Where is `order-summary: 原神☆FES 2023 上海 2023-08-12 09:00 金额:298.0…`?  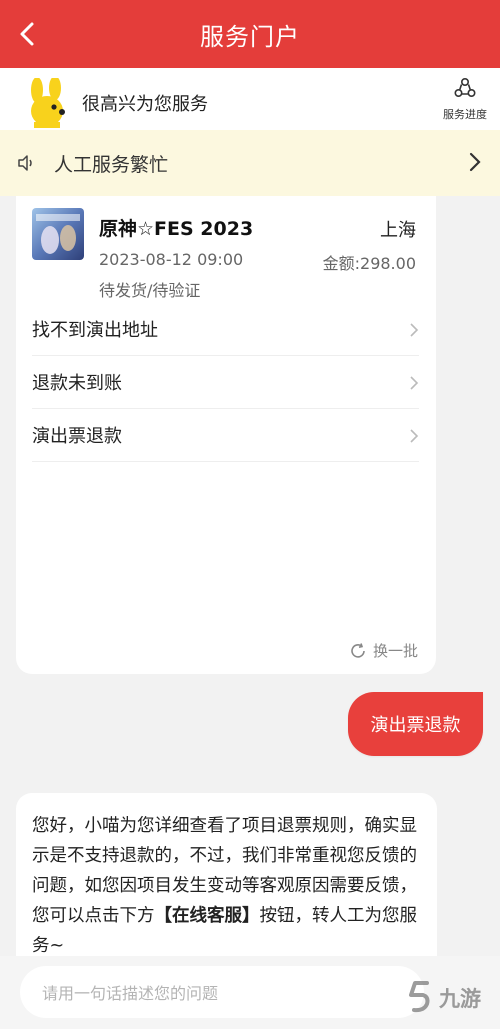 order-summary: 原神☆FES 2023 上海 2023-08-12 09:00 金额:298.0… is located at coordinates (227, 253).